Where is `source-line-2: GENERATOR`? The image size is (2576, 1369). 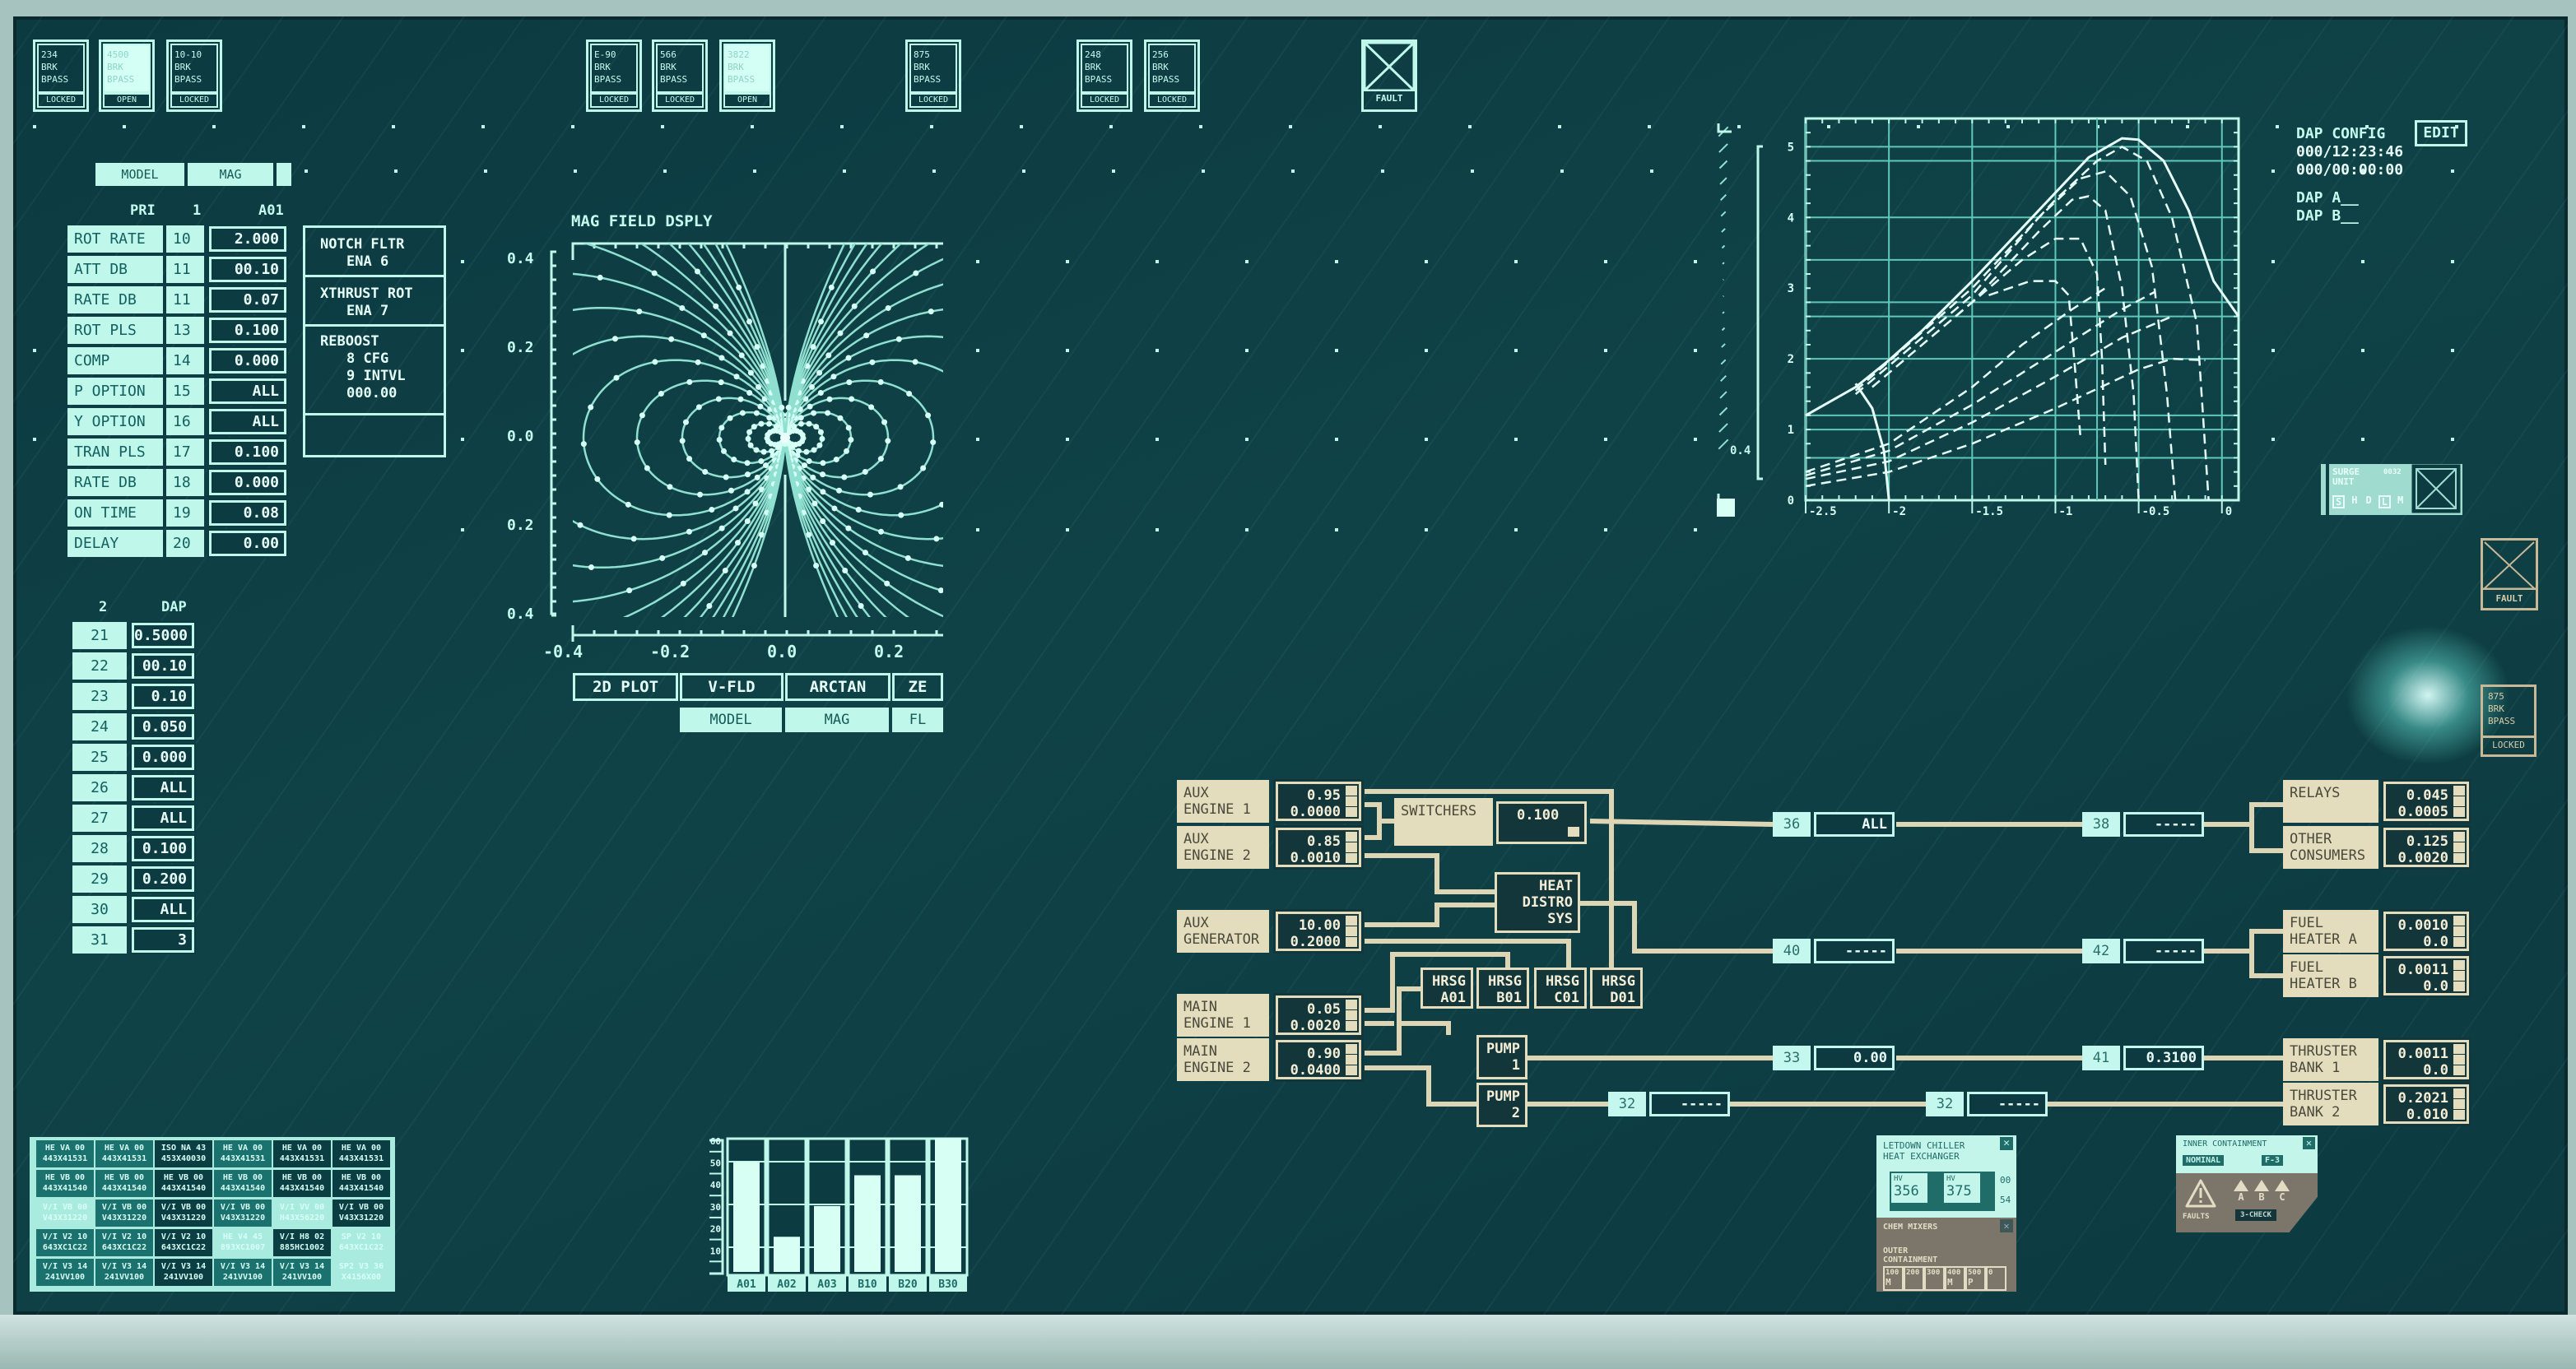 source-line-2: GENERATOR is located at coordinates (1221, 939).